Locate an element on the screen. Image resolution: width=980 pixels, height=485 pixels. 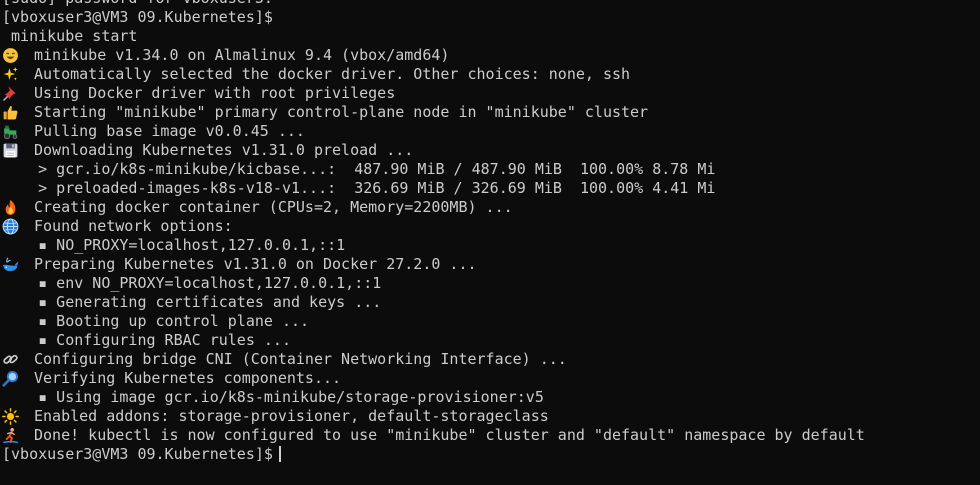
terminal-line-text: Found network options: is located at coordinates (133, 226).